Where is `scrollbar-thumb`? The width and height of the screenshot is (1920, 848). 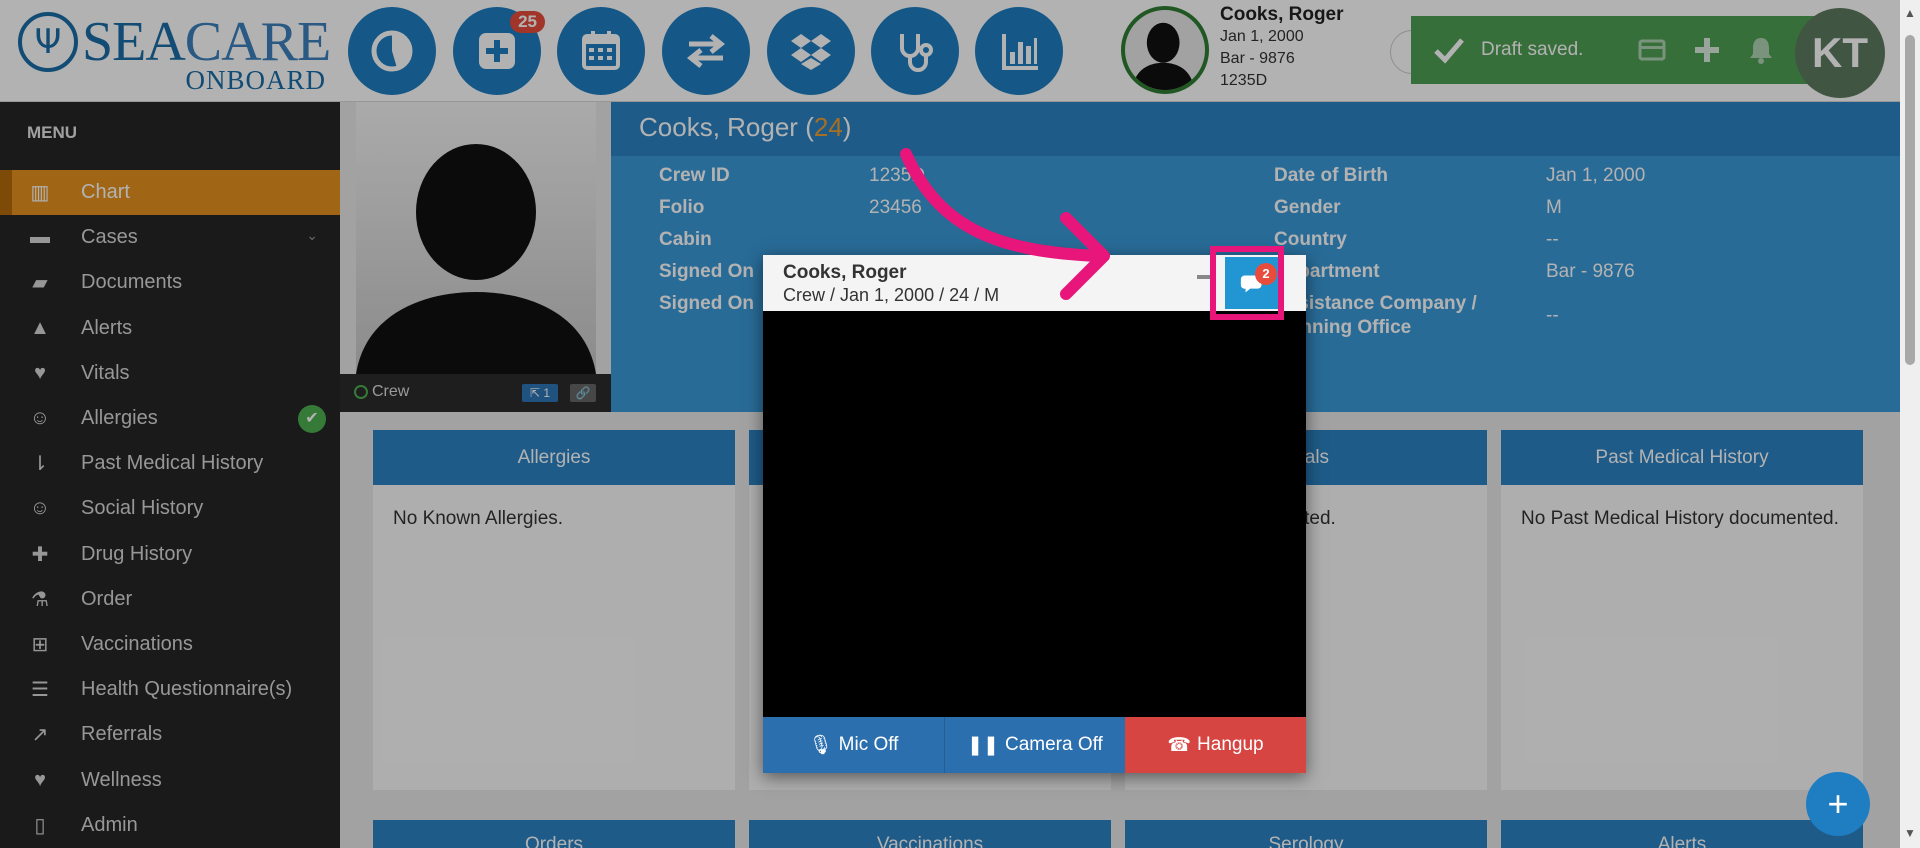 scrollbar-thumb is located at coordinates (1910, 200).